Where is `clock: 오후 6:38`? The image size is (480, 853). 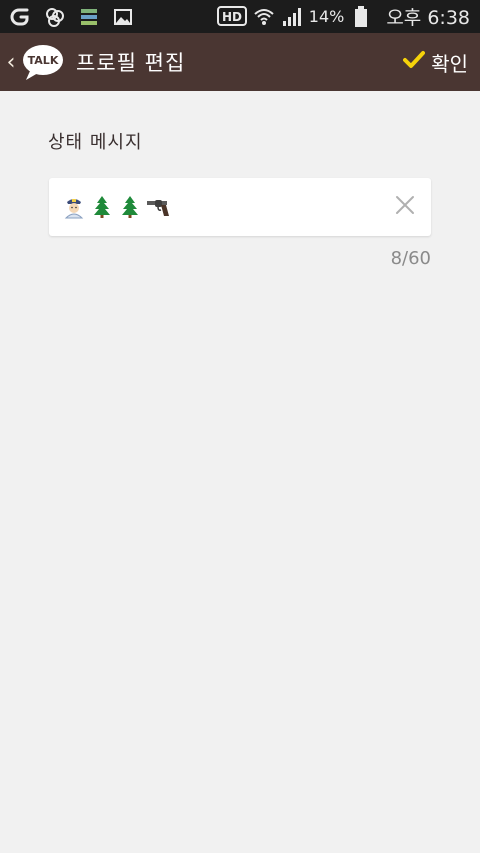
clock: 오후 6:38 is located at coordinates (428, 18).